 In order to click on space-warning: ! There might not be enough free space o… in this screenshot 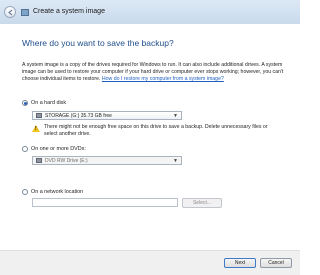, I will do `click(157, 131)`.